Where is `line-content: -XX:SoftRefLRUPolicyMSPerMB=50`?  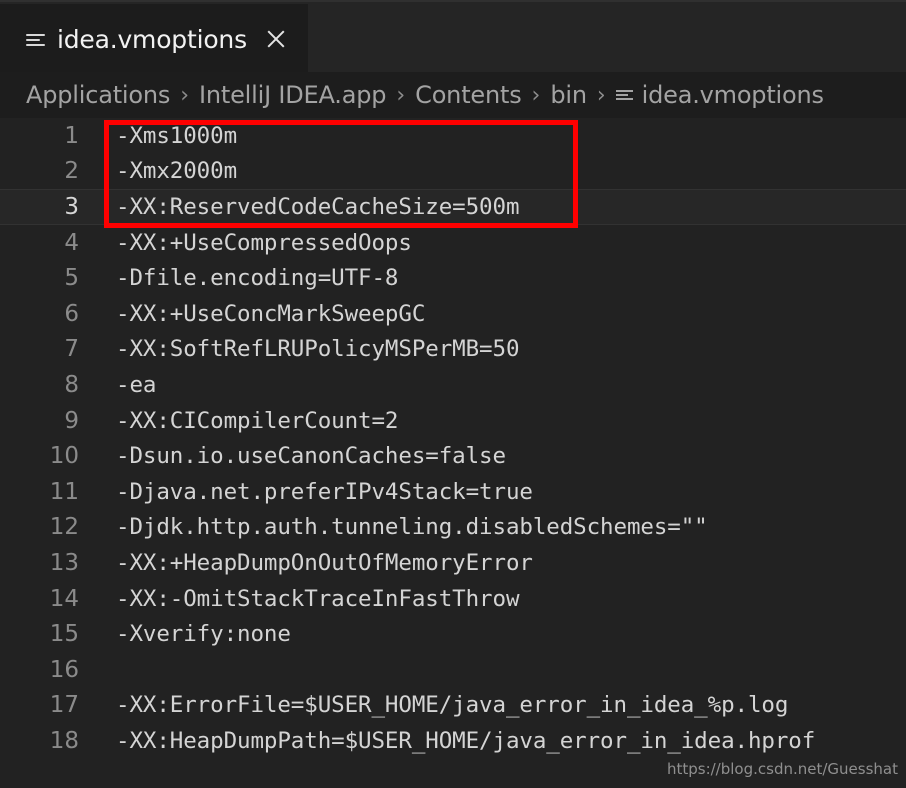
line-content: -XX:SoftRefLRUPolicyMSPerMB=50 is located at coordinates (318, 349).